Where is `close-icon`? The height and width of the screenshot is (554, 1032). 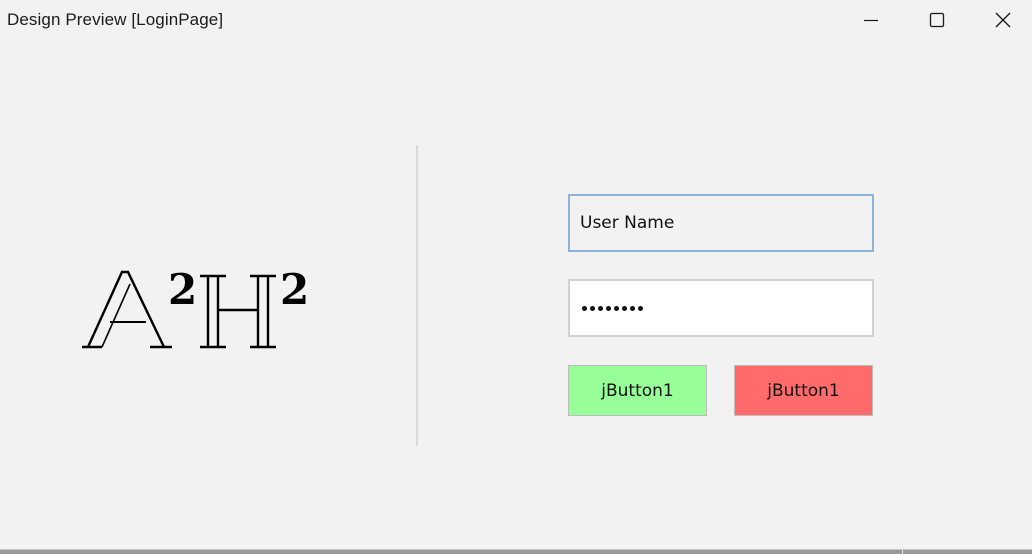
close-icon is located at coordinates (1003, 20).